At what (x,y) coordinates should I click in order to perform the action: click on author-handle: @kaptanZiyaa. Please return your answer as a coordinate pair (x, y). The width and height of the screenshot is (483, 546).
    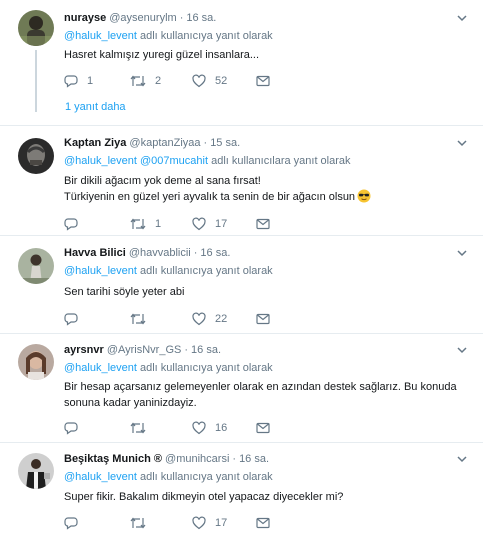
    Looking at the image, I should click on (164, 143).